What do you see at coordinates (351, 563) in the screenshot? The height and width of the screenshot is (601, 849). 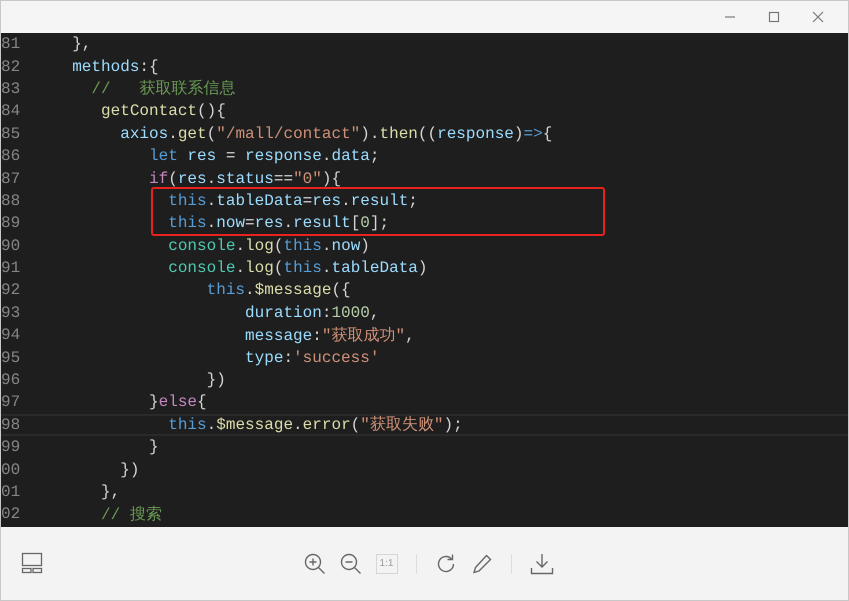 I see `zoom-out-icon` at bounding box center [351, 563].